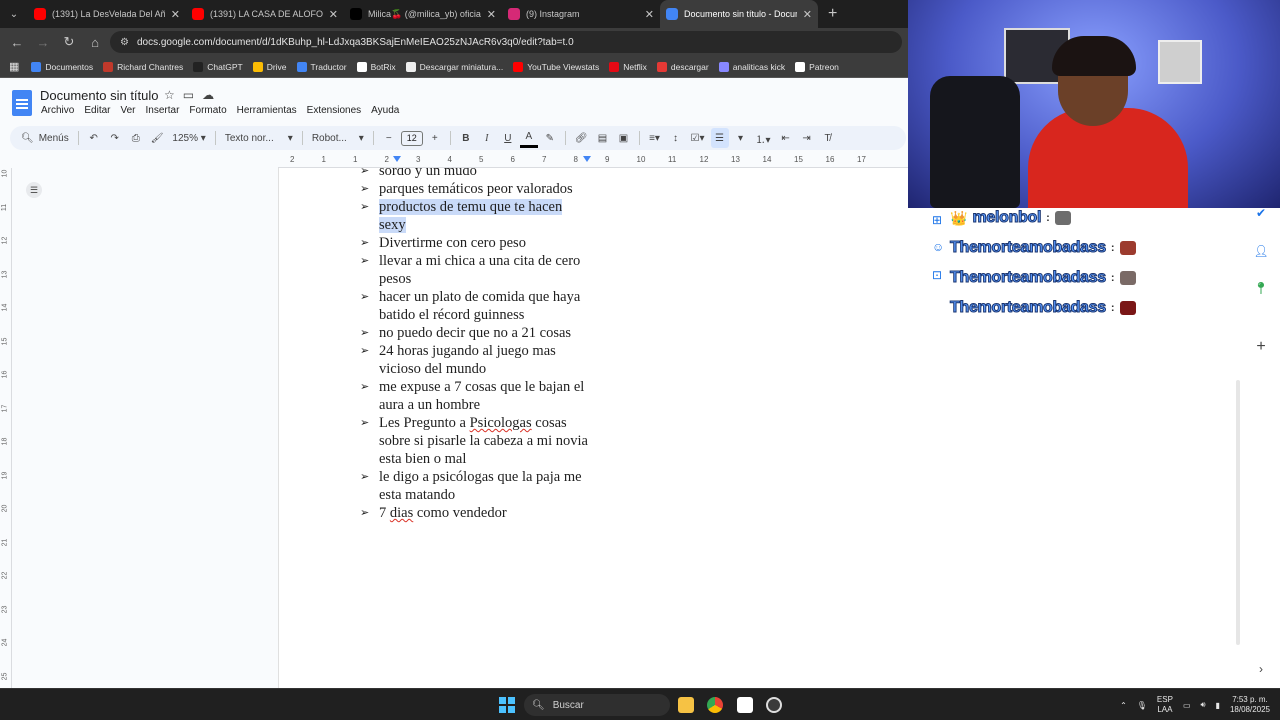 The width and height of the screenshot is (1280, 720). I want to click on undo-button: ↶, so click(94, 138).